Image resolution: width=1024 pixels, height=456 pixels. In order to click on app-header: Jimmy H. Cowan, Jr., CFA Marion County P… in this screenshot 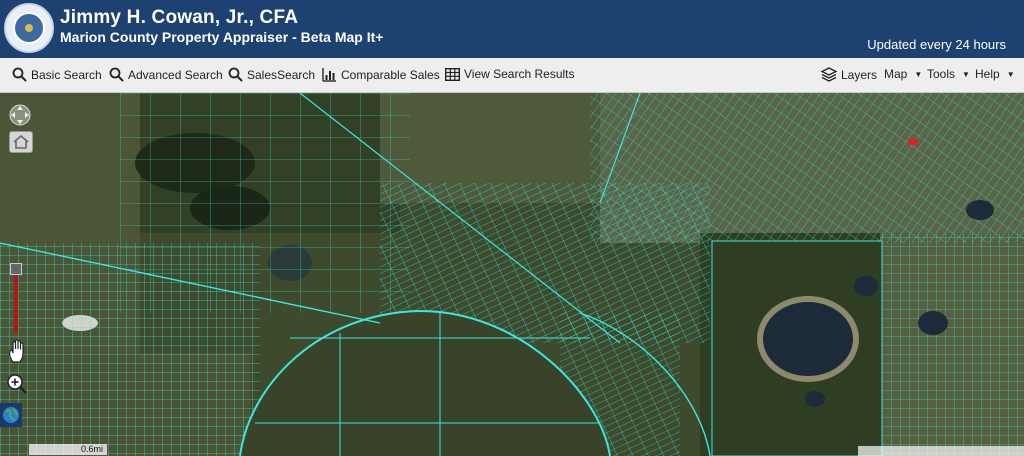, I will do `click(512, 29)`.